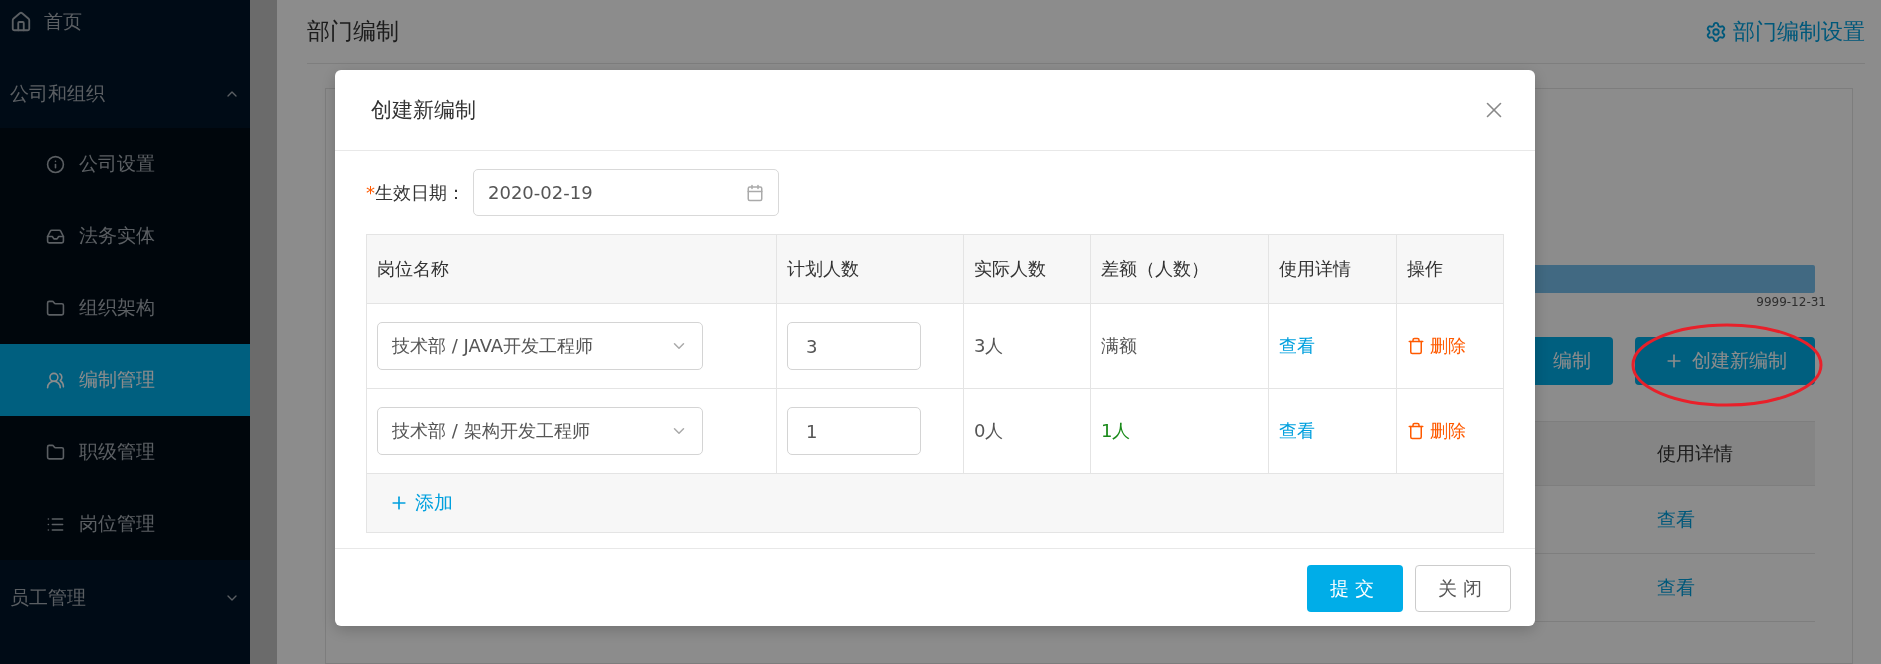 This screenshot has height=664, width=1881. I want to click on column-header: 差额（人数）, so click(1155, 269).